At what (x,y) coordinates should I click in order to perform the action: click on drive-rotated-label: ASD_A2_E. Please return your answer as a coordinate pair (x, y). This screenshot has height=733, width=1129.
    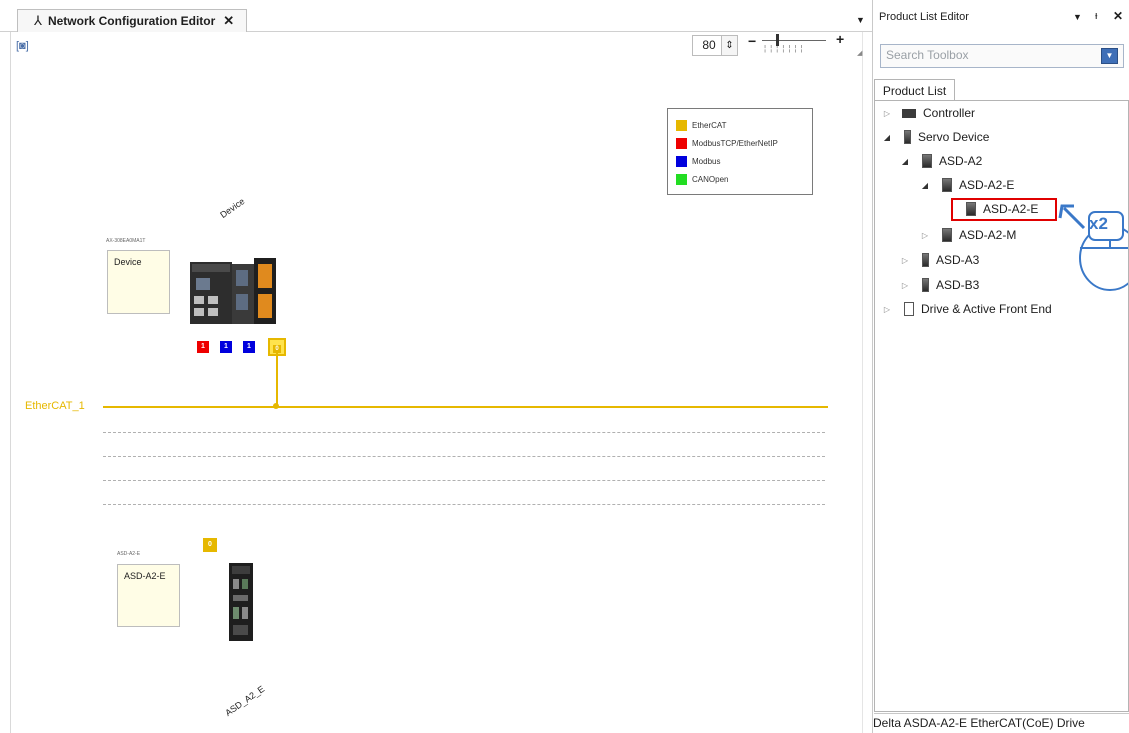
    Looking at the image, I should click on (245, 700).